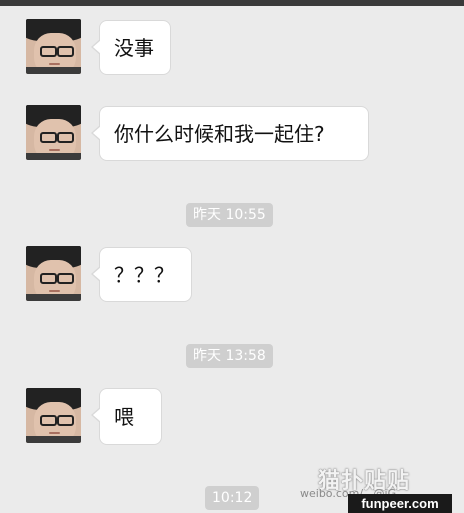  Describe the element at coordinates (400, 503) in the screenshot. I see `watermark-site: funpeer.com` at that location.